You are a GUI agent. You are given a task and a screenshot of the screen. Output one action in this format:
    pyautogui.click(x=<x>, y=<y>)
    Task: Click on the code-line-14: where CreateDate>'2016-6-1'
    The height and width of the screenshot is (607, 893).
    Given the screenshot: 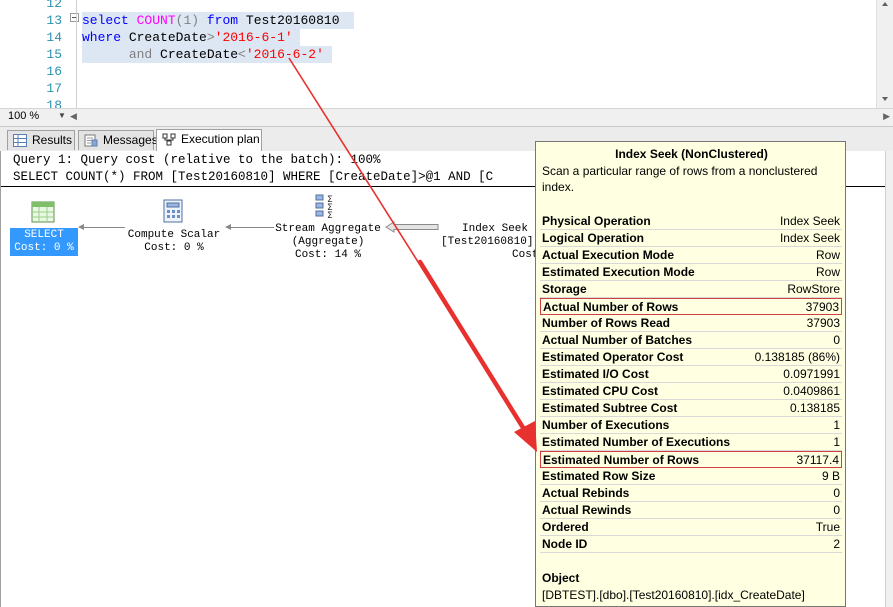 What is the action you would take?
    pyautogui.click(x=191, y=37)
    